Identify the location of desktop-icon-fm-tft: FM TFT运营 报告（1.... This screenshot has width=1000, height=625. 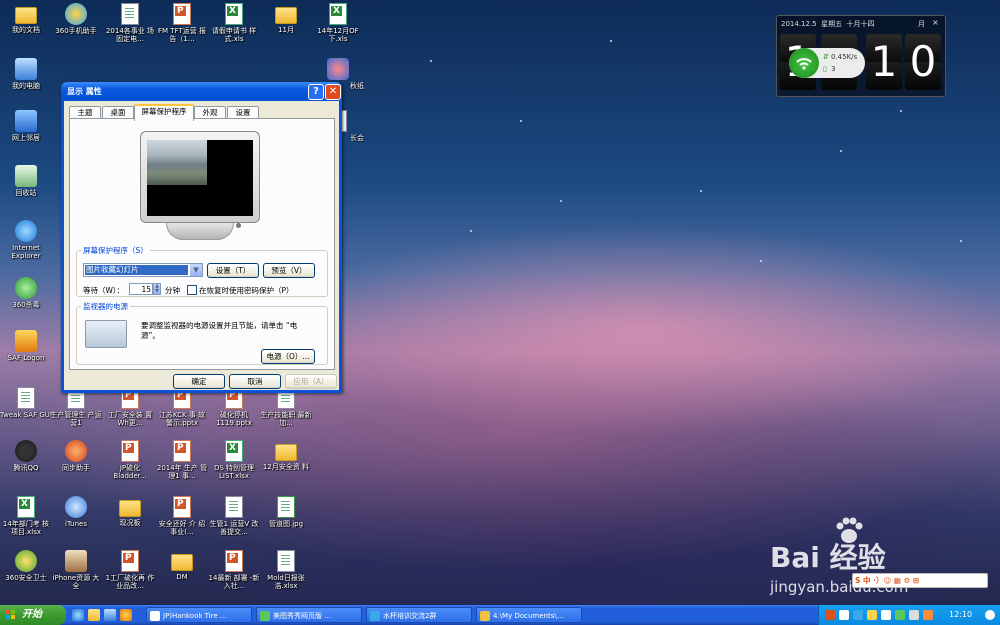
(182, 23).